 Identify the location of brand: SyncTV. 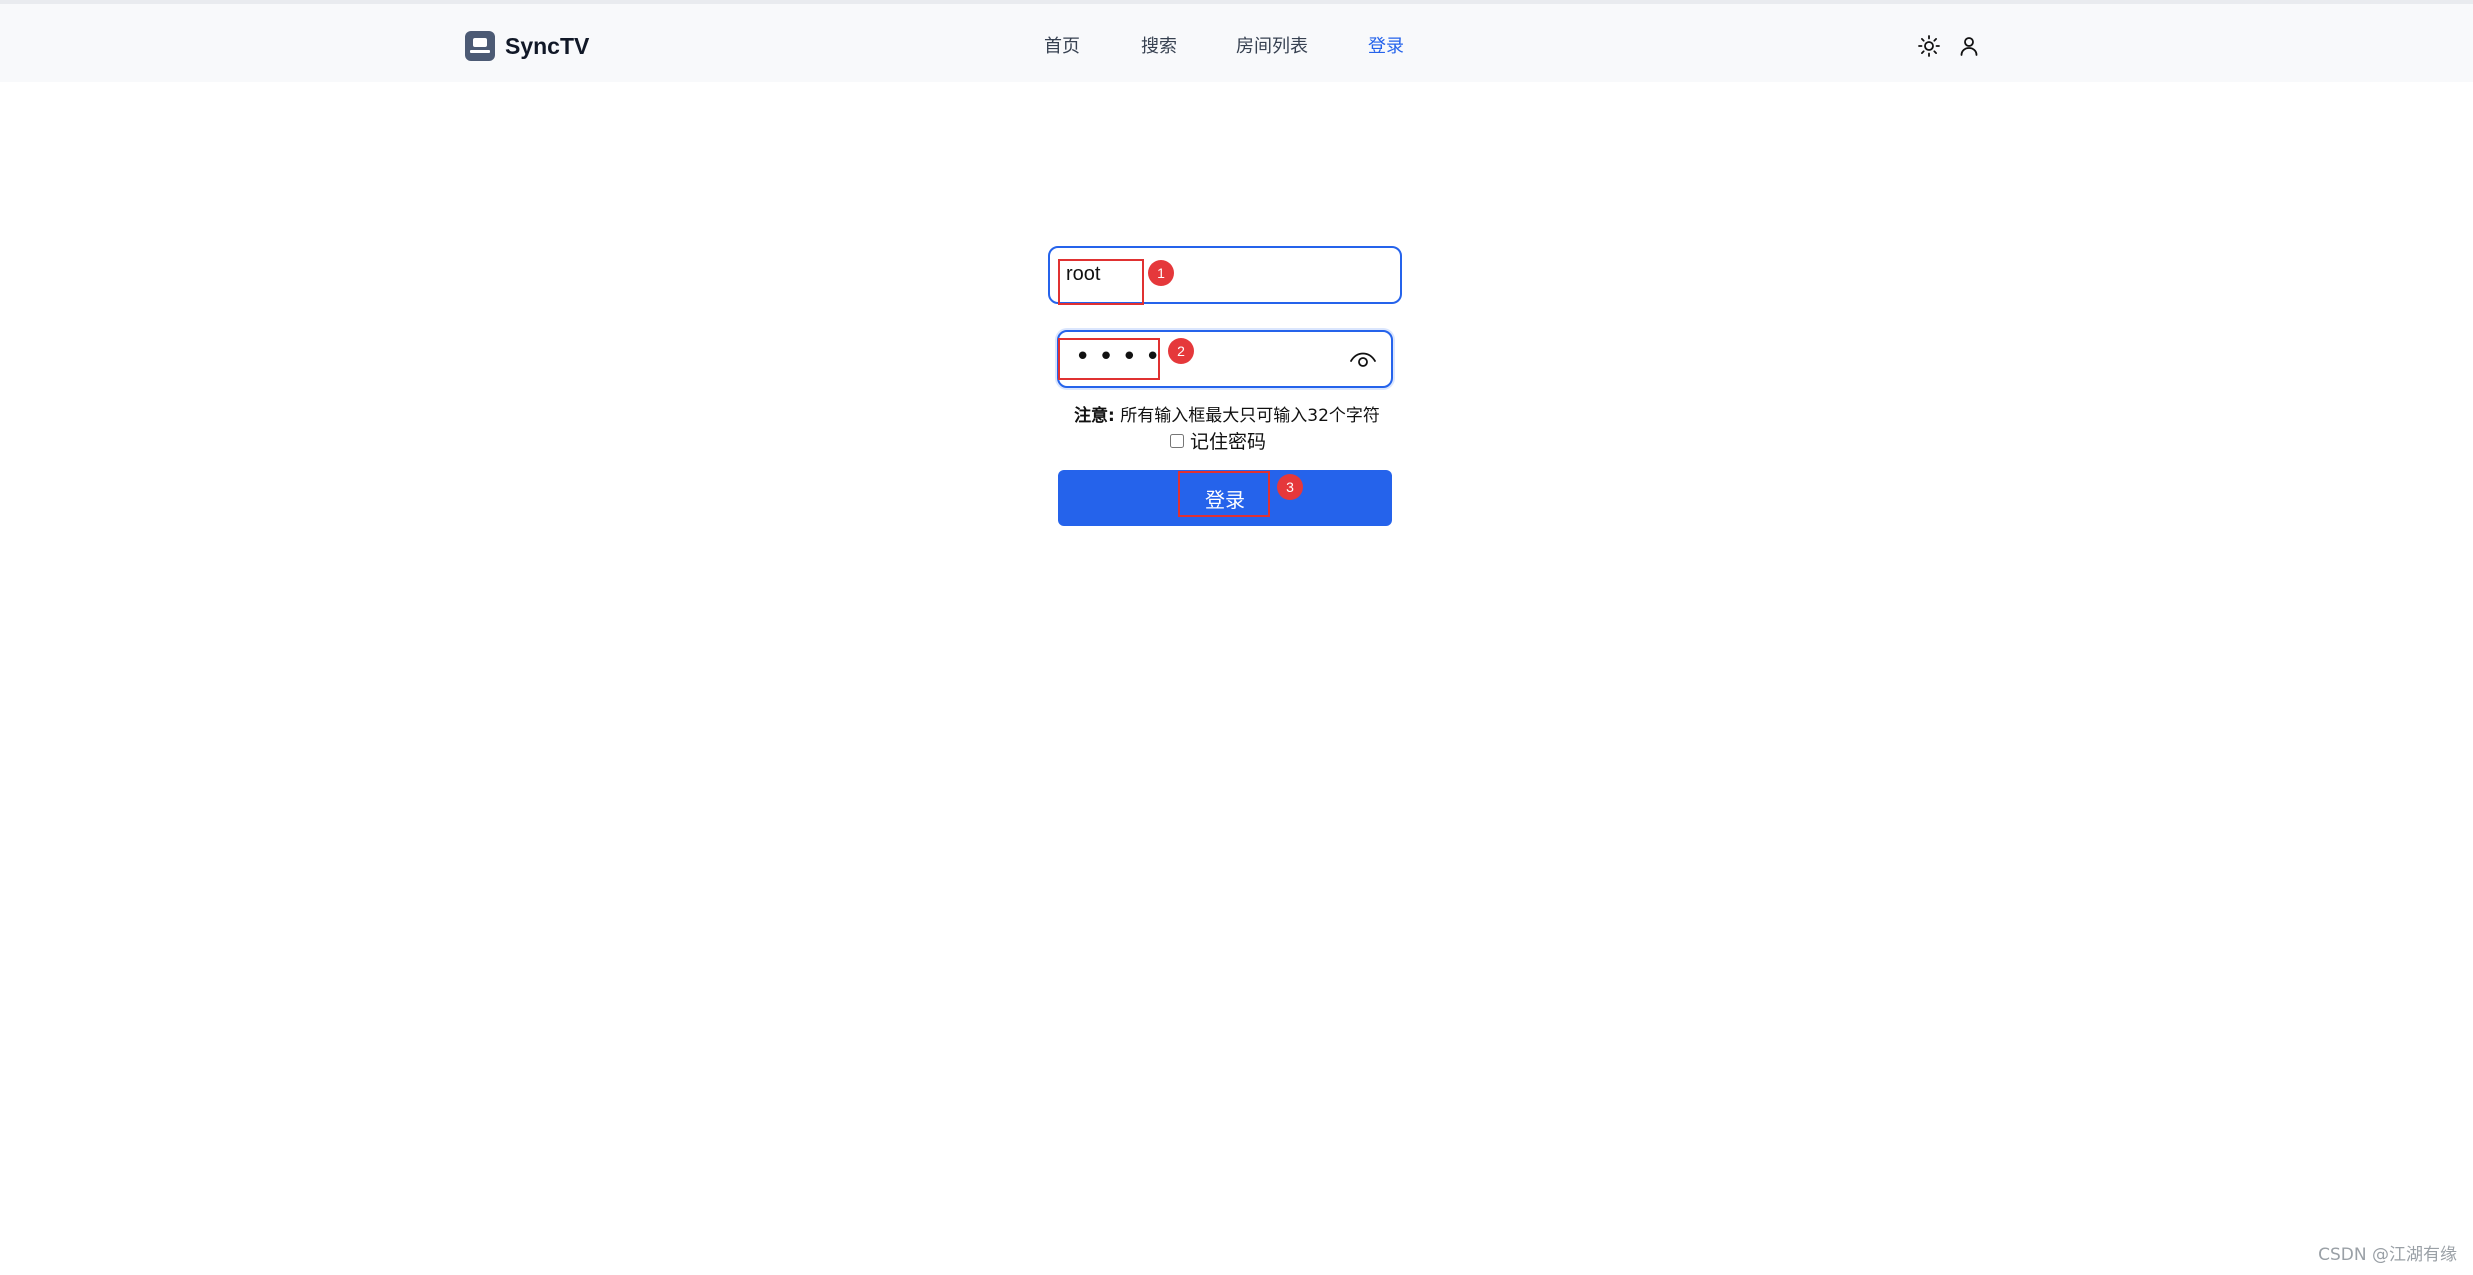
(527, 46).